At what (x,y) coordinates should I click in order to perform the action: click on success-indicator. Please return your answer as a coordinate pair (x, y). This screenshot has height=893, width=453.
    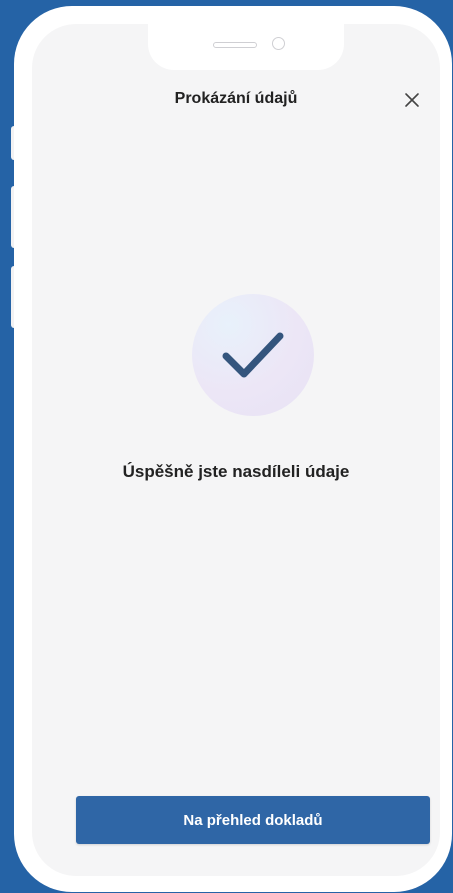
    Looking at the image, I should click on (253, 355).